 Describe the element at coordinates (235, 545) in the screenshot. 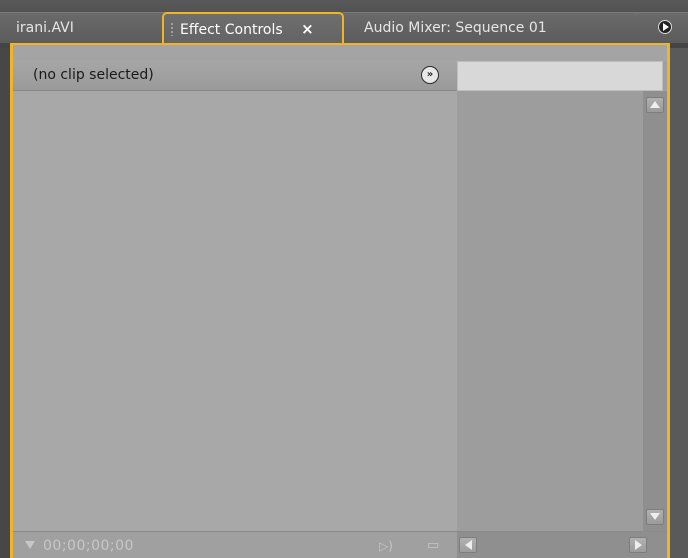

I see `timecode-area: 00;00;00;00 ▷) ▭` at that location.